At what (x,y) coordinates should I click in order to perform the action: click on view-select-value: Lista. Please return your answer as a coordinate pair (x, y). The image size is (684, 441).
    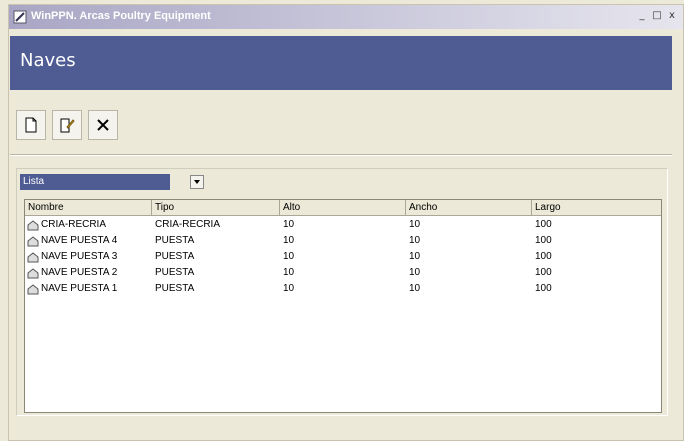
    Looking at the image, I should click on (95, 182).